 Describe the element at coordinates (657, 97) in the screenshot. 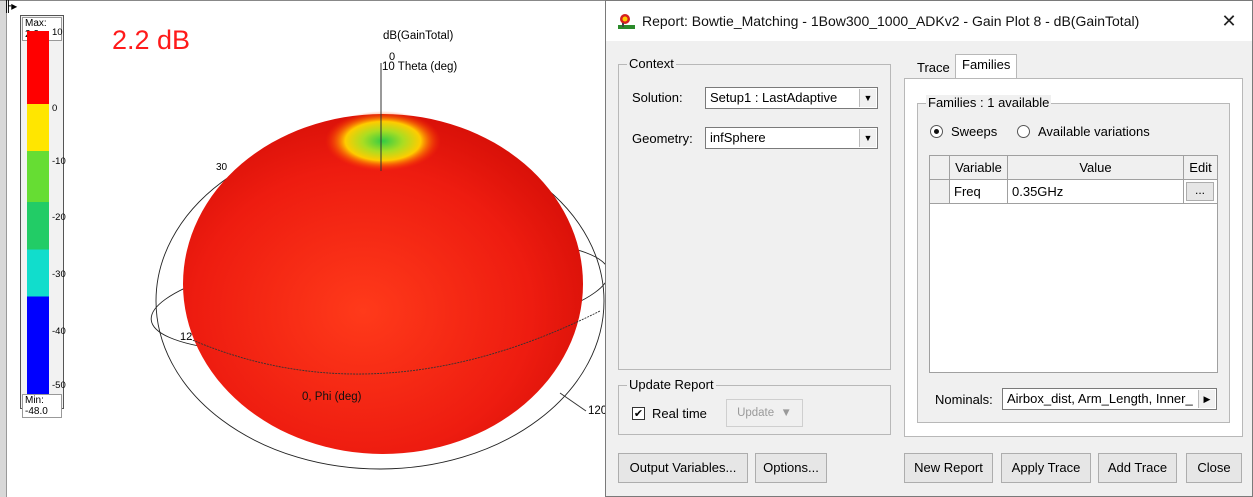

I see `solution-label: Solution:` at that location.